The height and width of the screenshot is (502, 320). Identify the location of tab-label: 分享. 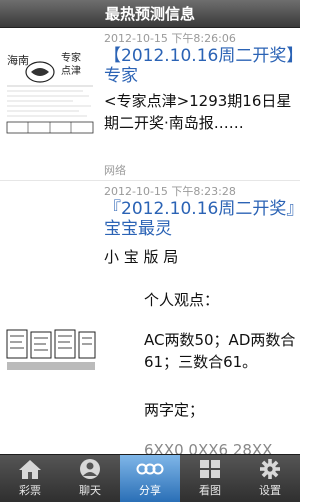
(150, 490).